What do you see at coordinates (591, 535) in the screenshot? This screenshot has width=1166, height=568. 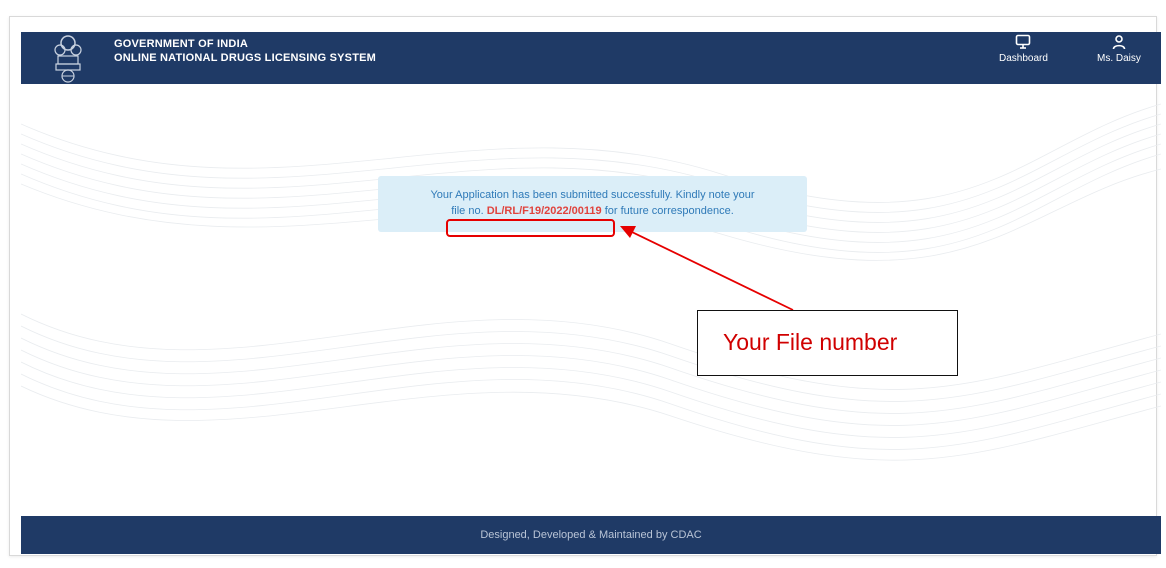 I see `page-footer: Designed, Developed & Maintained by CDAC` at bounding box center [591, 535].